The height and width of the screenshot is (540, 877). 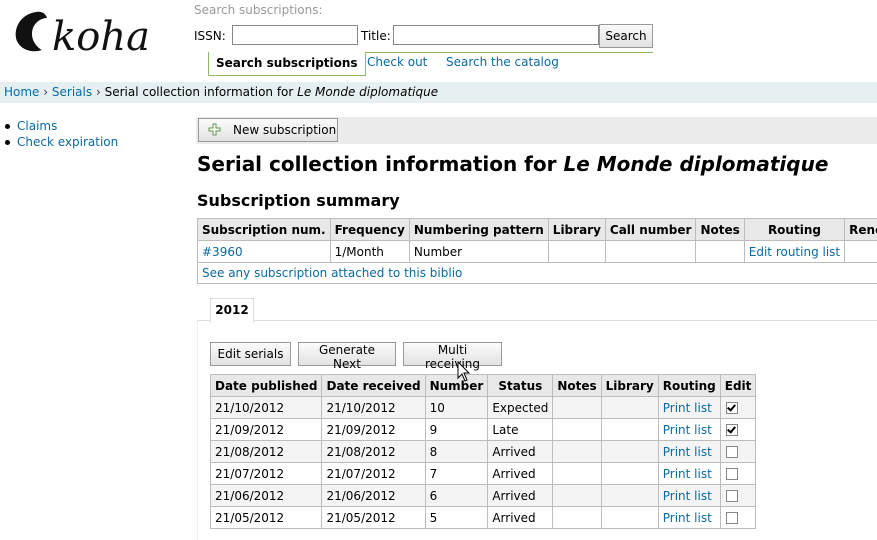 What do you see at coordinates (496, 35) in the screenshot?
I see `title-input` at bounding box center [496, 35].